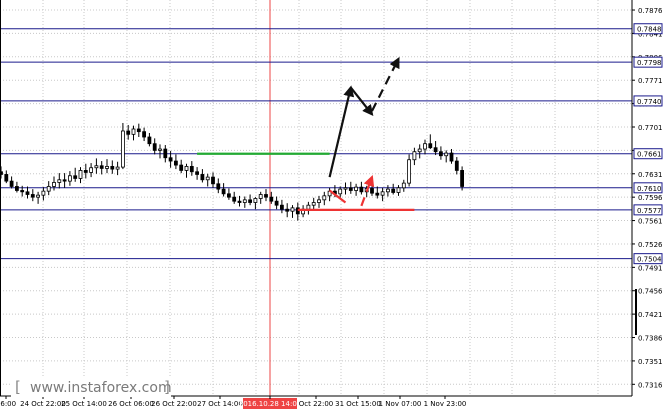 Image resolution: width=664 pixels, height=415 pixels. I want to click on y-tick-label: 0.7491, so click(650, 268).